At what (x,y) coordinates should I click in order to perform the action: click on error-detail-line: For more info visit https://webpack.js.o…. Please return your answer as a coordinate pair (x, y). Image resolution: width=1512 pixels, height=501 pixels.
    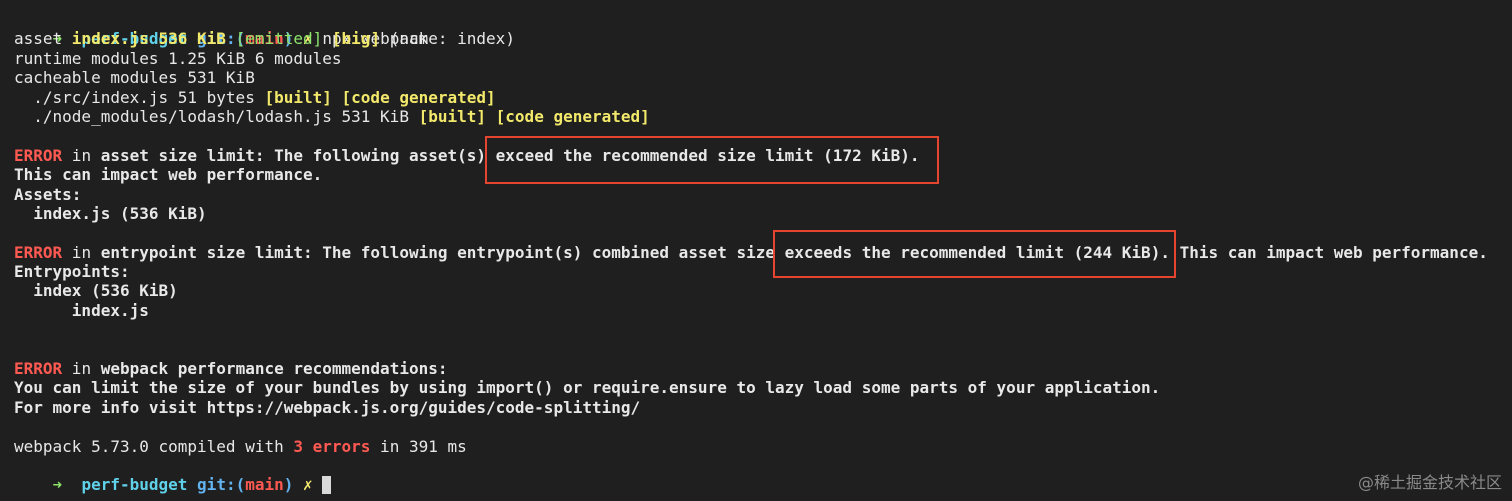
    Looking at the image, I should click on (327, 407).